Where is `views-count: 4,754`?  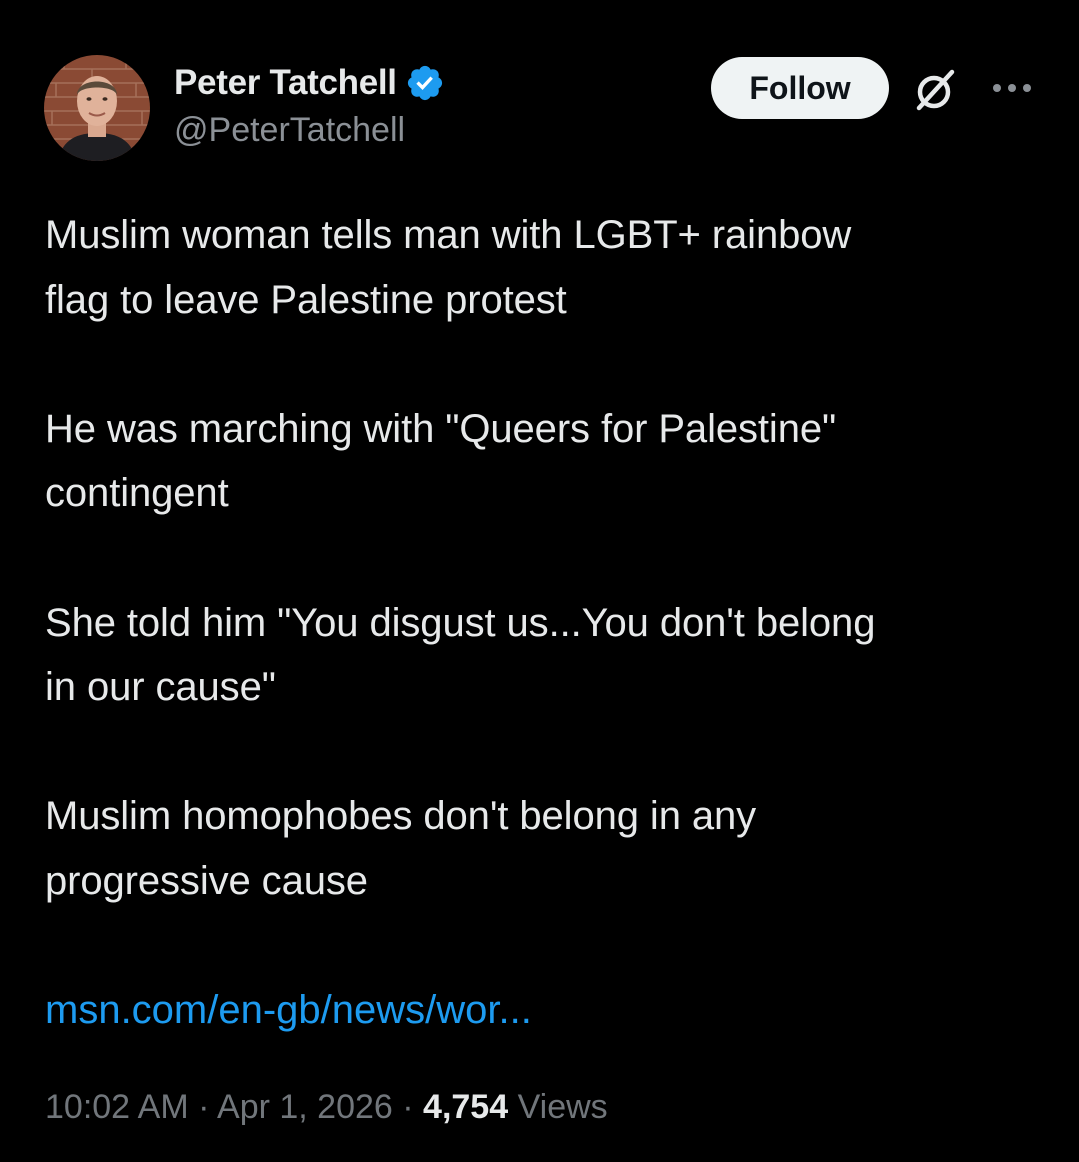
views-count: 4,754 is located at coordinates (466, 1107).